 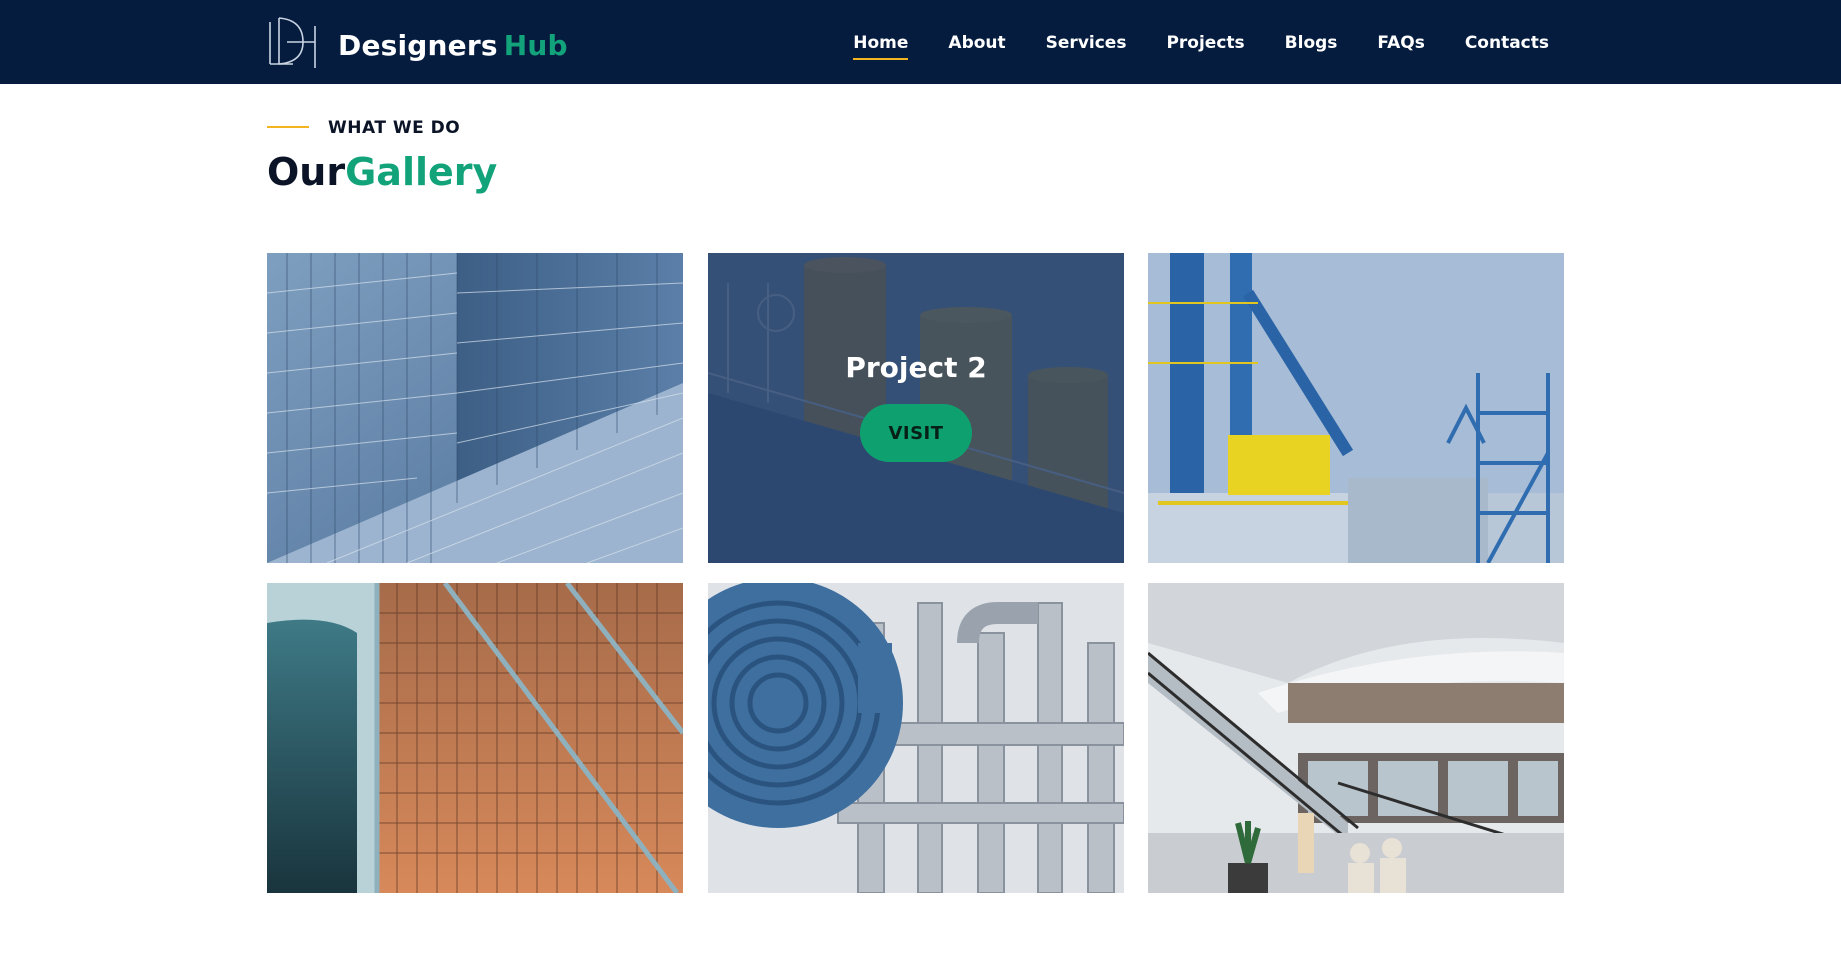 I want to click on dh-logo-icon, so click(x=293, y=43).